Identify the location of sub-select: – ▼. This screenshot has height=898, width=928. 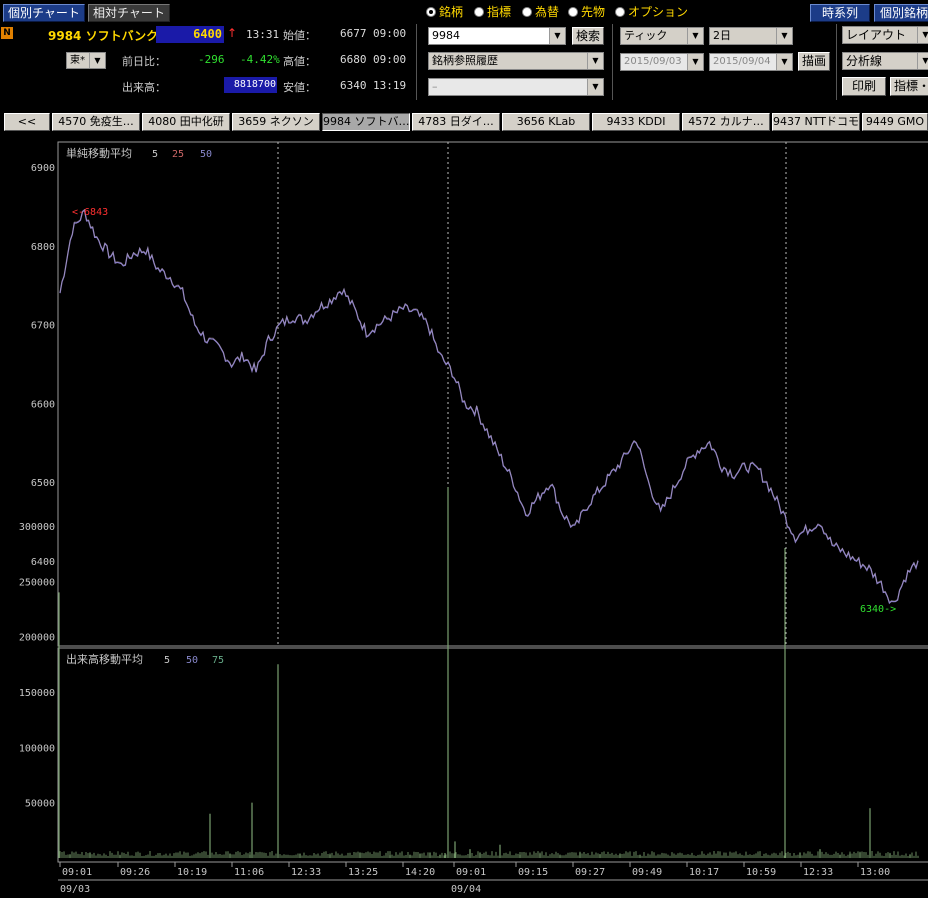
(516, 87).